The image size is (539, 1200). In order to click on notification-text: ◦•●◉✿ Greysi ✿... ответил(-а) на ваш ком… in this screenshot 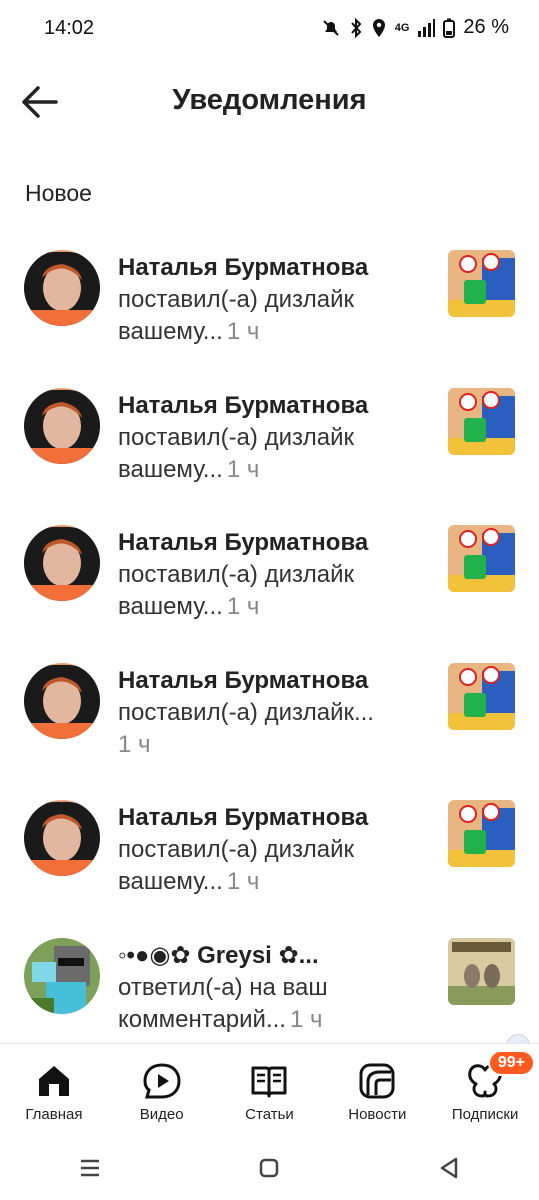, I will do `click(273, 988)`.